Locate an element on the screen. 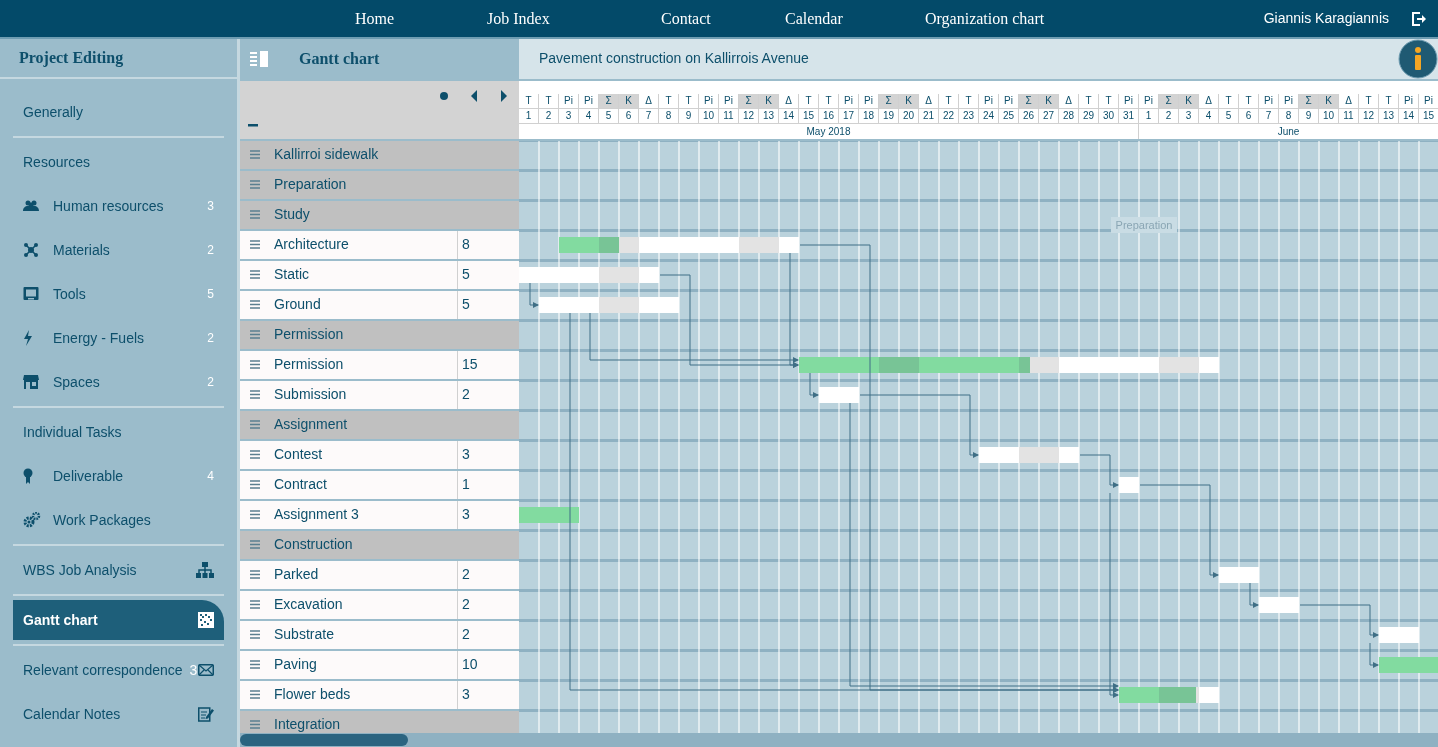  task-name: Assignment 3 is located at coordinates (317, 515).